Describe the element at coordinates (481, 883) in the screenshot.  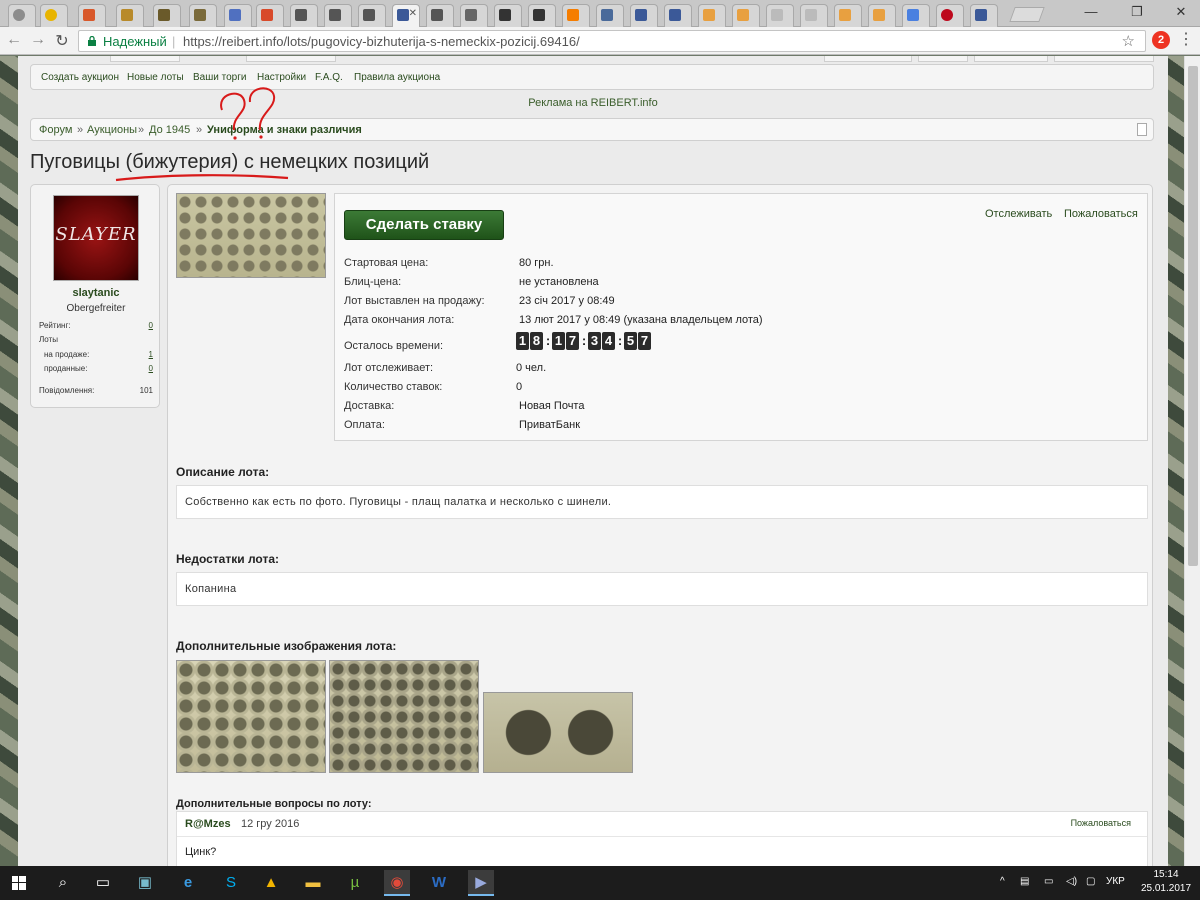
I see `media-app-icon: ▶` at that location.